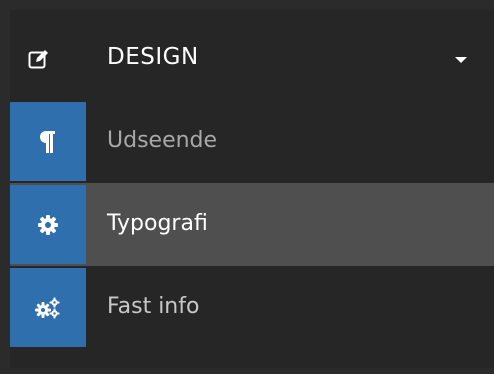 The image size is (494, 374). I want to click on menu-item-label: Udseende, so click(162, 140).